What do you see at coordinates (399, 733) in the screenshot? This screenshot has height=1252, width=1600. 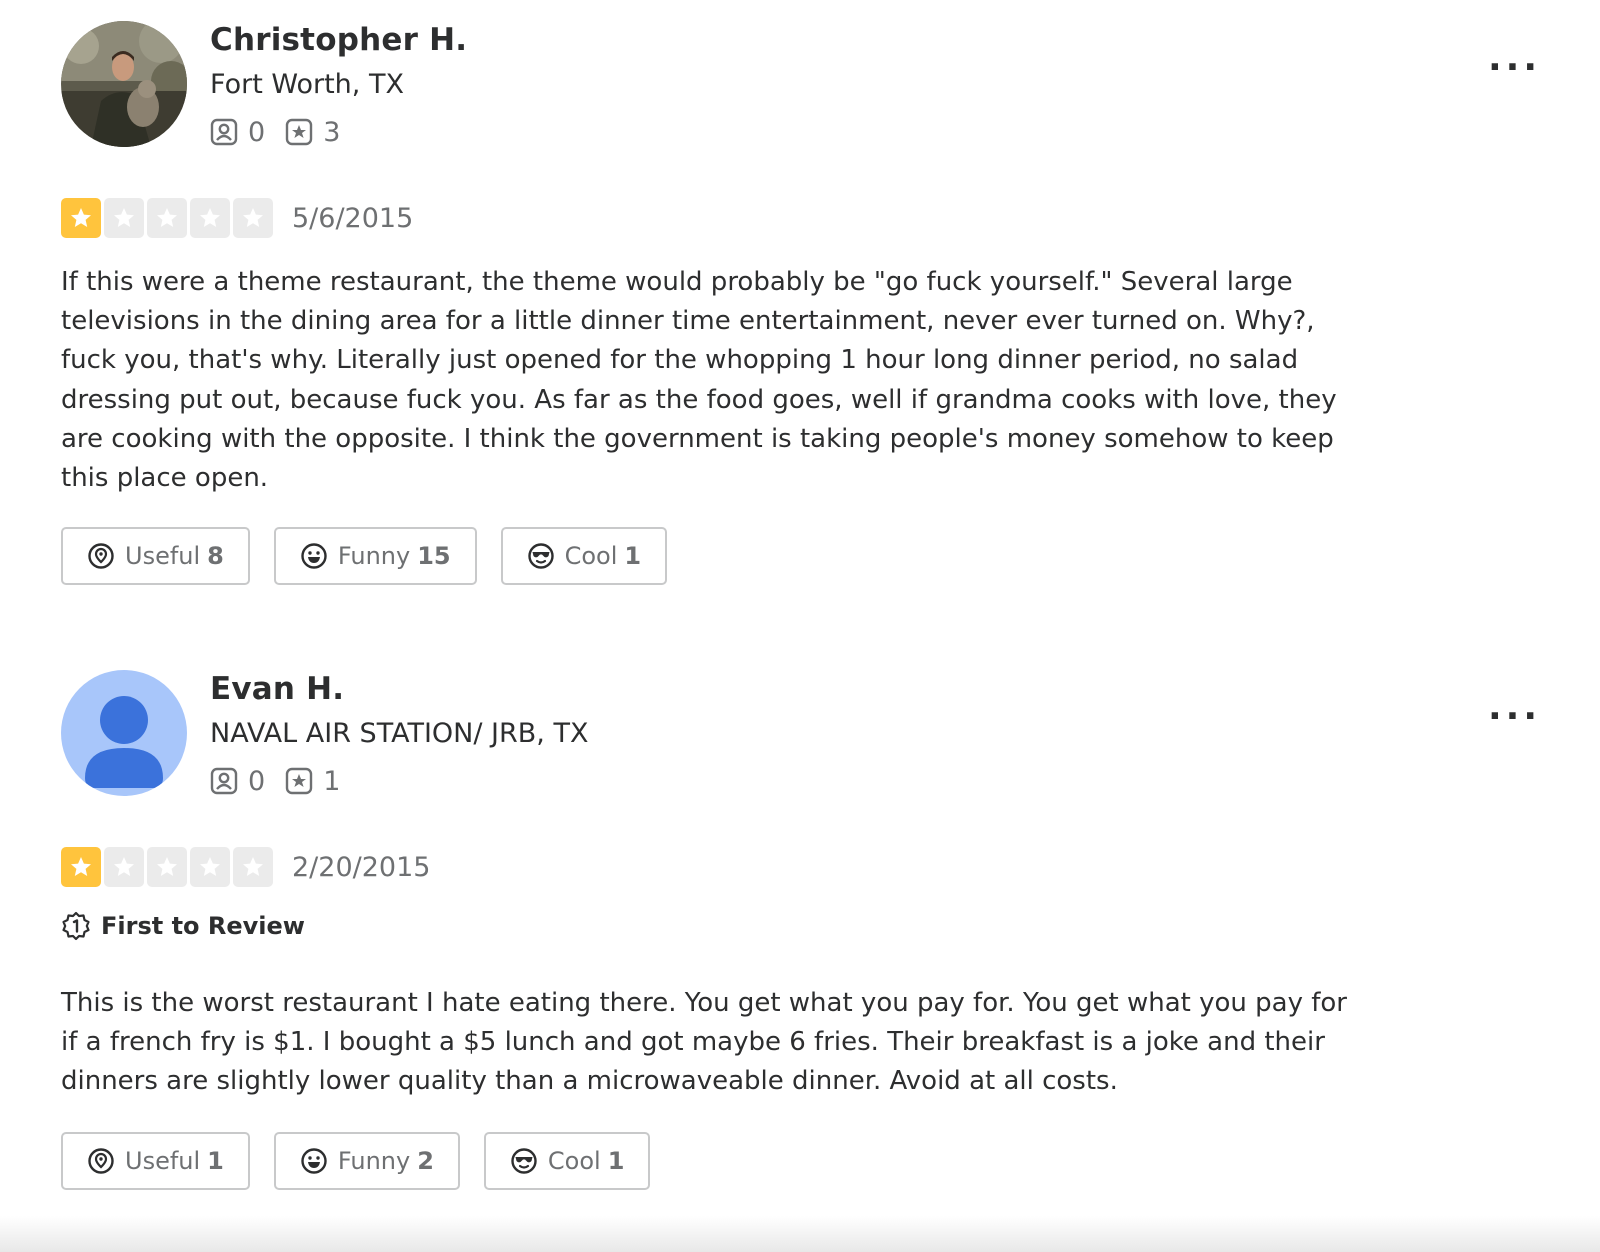 I see `user-location: NAVAL AIR STATION/ JRB, TX` at bounding box center [399, 733].